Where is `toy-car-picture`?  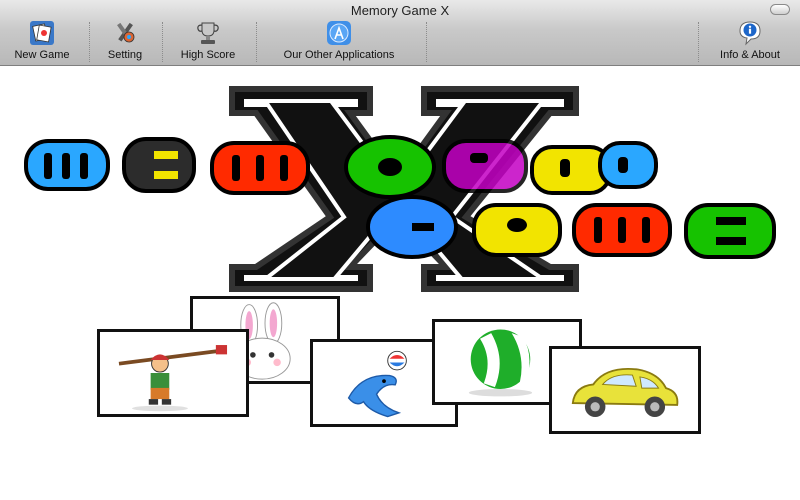 toy-car-picture is located at coordinates (625, 392).